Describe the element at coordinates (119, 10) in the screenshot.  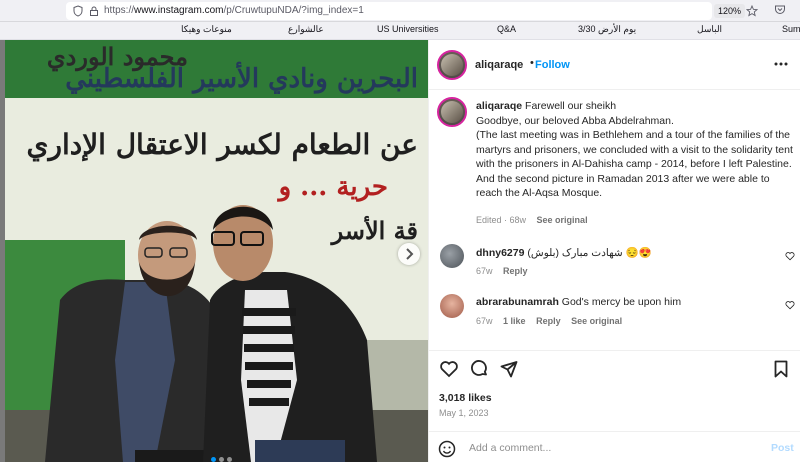
I see `url-scheme: https://` at that location.